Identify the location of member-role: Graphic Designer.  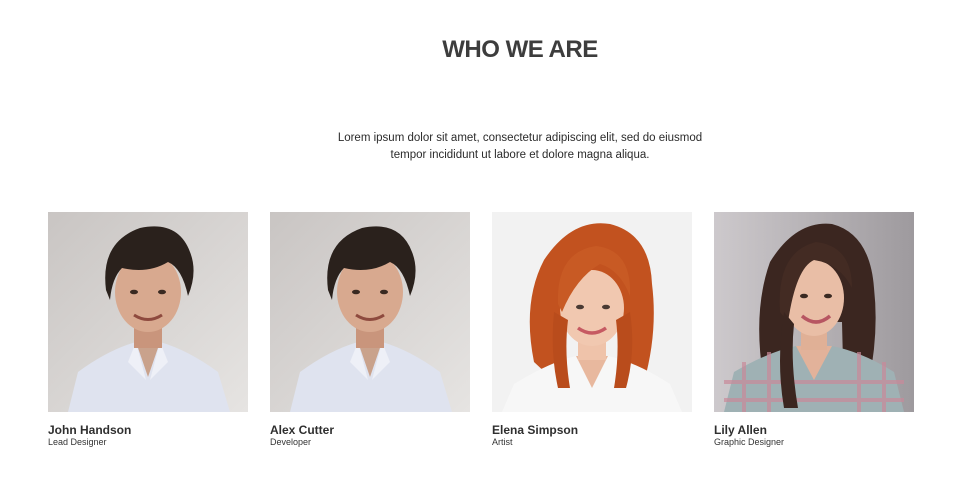
(749, 442).